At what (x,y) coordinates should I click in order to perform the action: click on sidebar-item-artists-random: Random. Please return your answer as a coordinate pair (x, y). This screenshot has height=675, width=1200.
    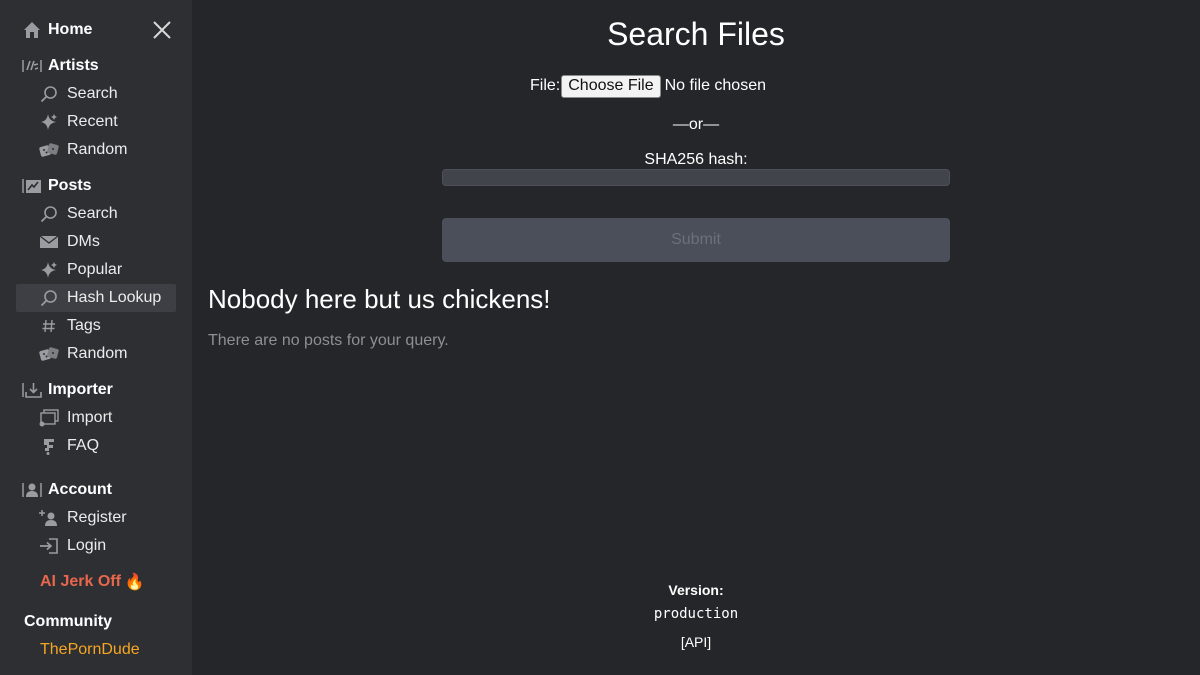
    Looking at the image, I should click on (96, 150).